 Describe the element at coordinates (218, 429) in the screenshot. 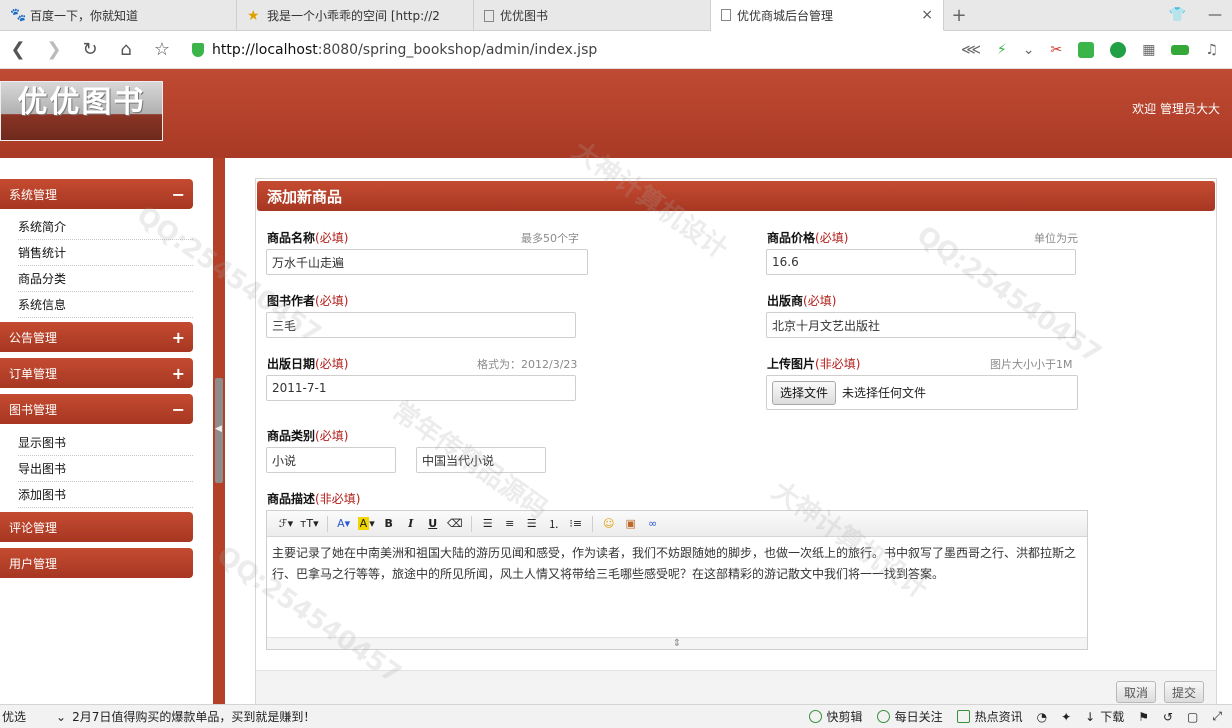

I see `collapse-arrow-icon: ◀` at that location.